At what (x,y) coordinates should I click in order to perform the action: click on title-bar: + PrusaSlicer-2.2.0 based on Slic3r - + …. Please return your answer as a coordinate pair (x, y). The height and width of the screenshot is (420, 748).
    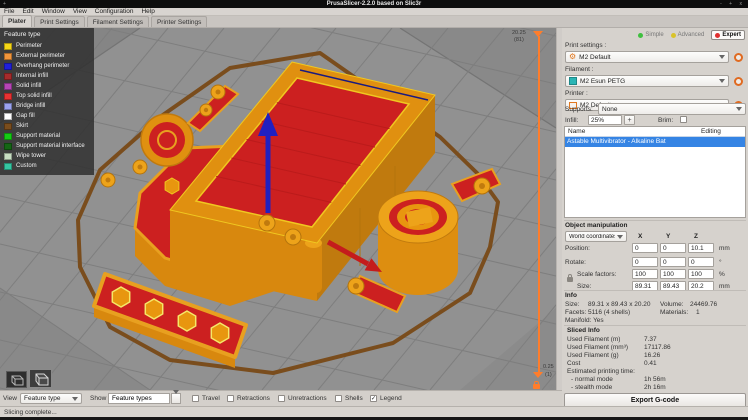
    Looking at the image, I should click on (374, 4).